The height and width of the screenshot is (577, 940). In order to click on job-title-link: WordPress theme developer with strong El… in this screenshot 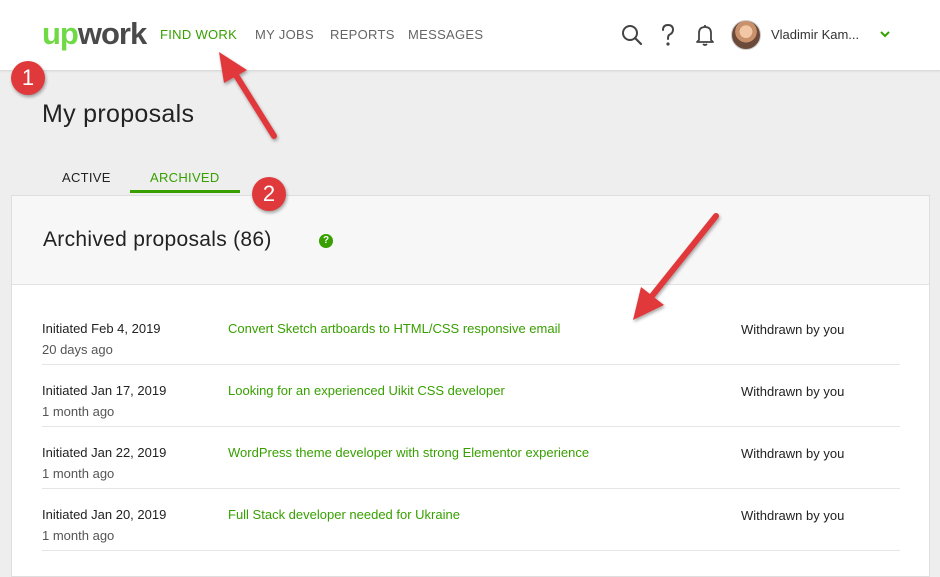, I will do `click(408, 452)`.